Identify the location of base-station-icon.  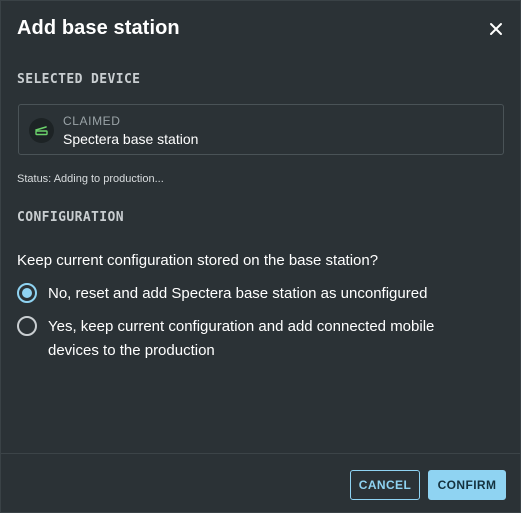
(41, 130).